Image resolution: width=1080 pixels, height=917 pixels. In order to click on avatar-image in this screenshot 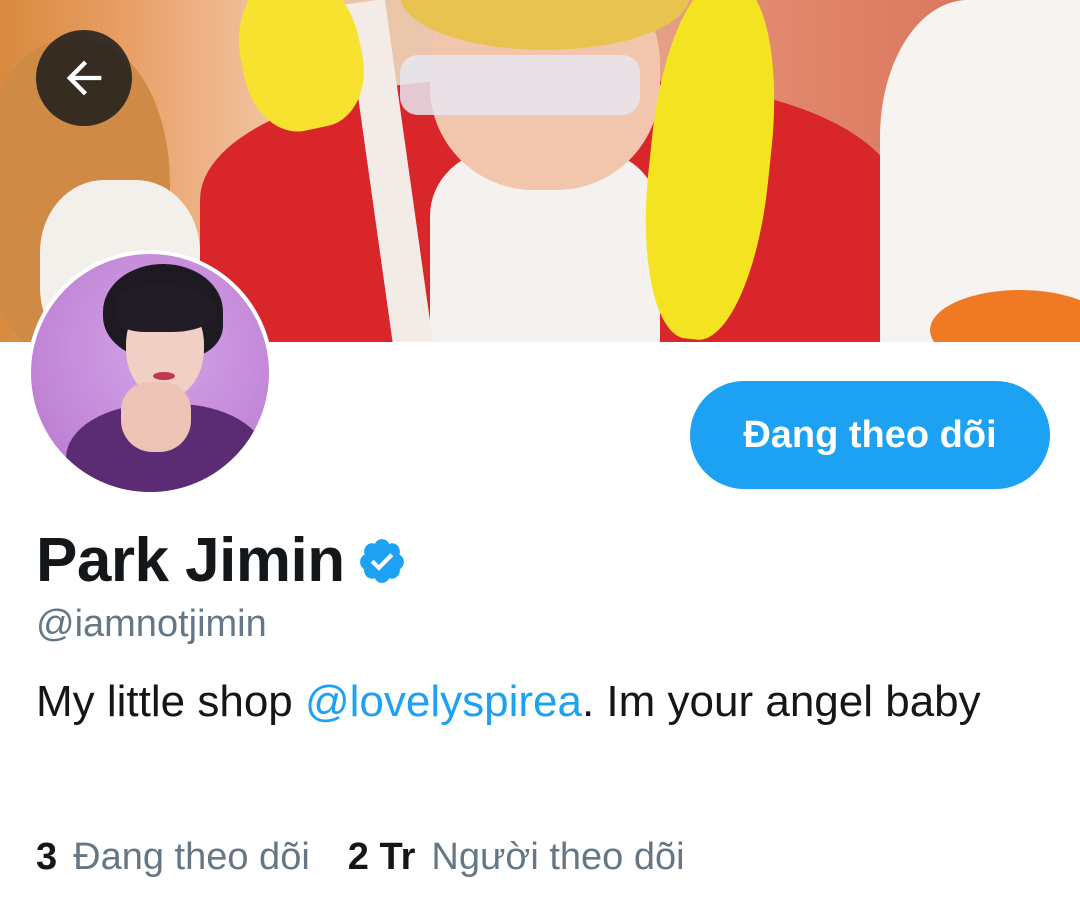, I will do `click(150, 373)`.